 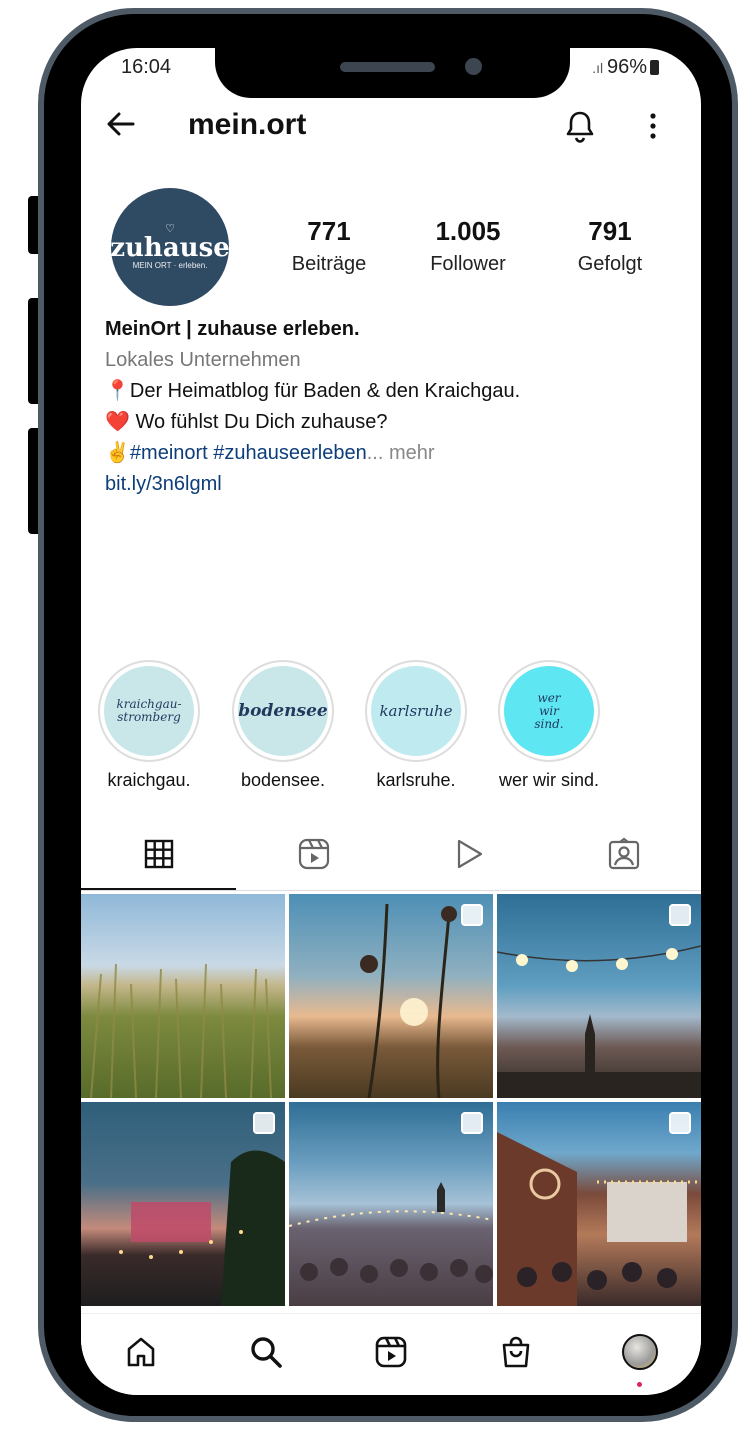 What do you see at coordinates (329, 264) in the screenshot?
I see `stat-posts-label: Beiträge` at bounding box center [329, 264].